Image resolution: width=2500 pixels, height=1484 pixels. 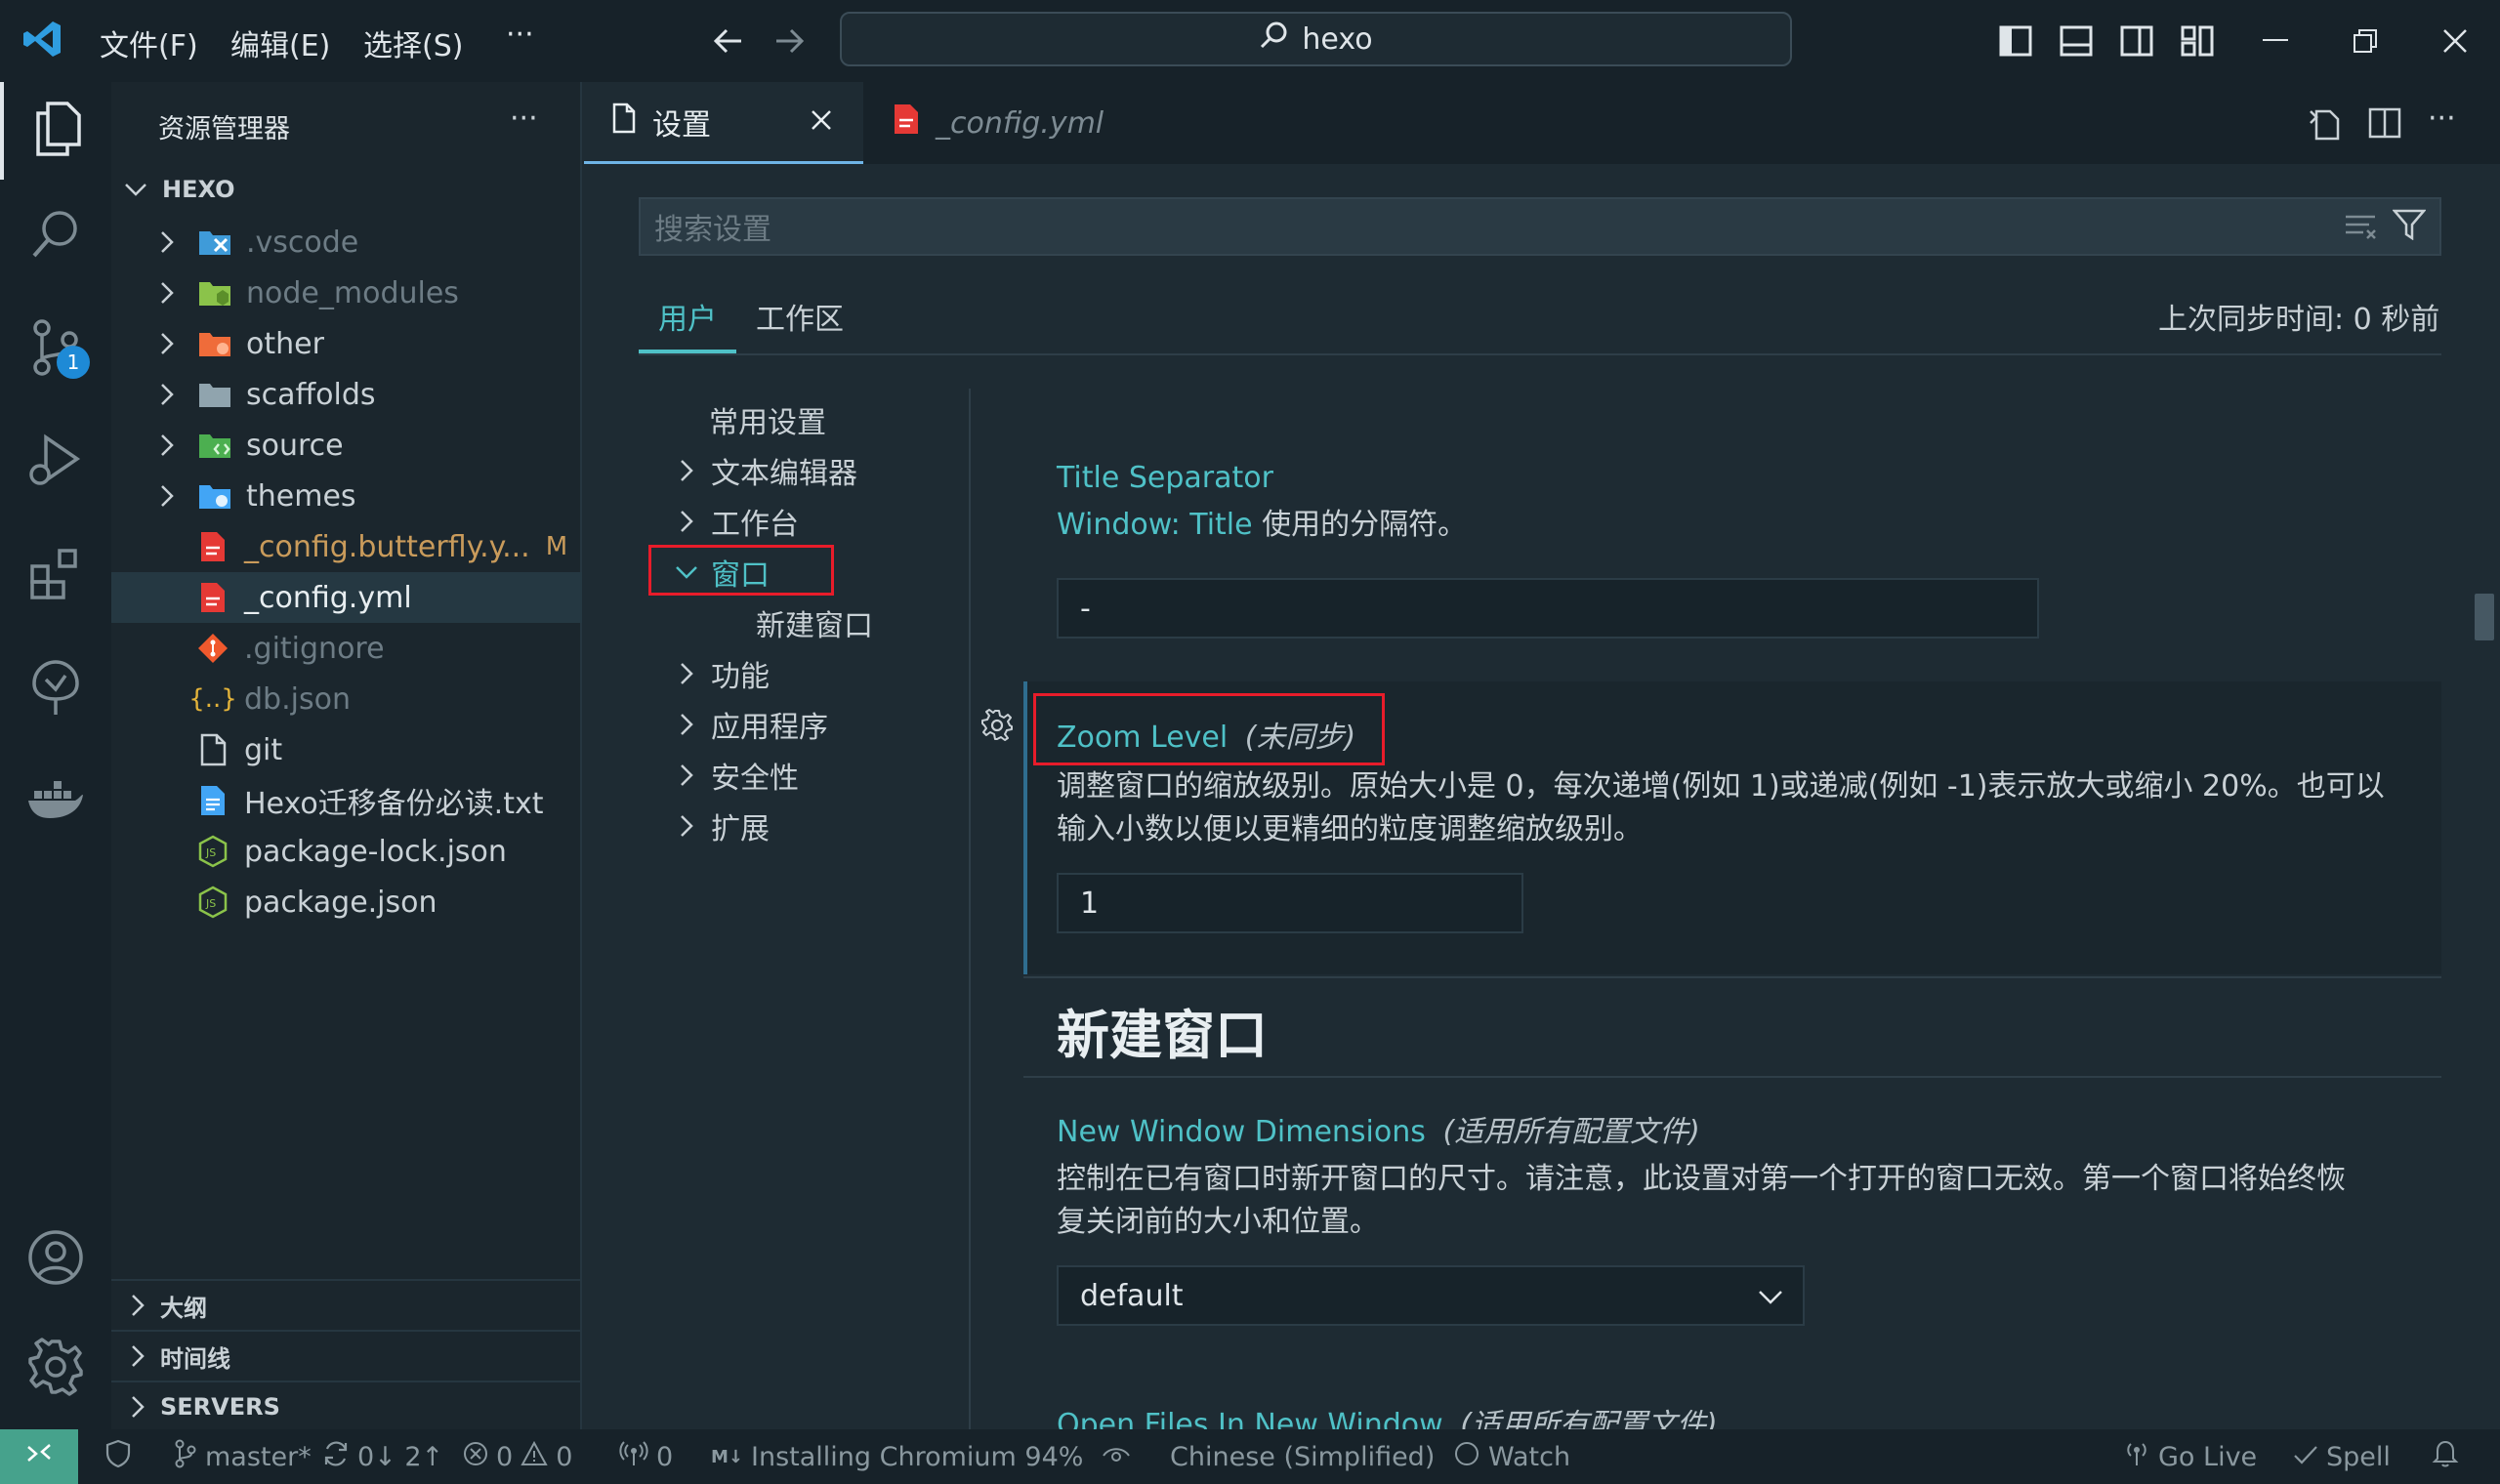 I want to click on clear-filter-icon, so click(x=2361, y=228).